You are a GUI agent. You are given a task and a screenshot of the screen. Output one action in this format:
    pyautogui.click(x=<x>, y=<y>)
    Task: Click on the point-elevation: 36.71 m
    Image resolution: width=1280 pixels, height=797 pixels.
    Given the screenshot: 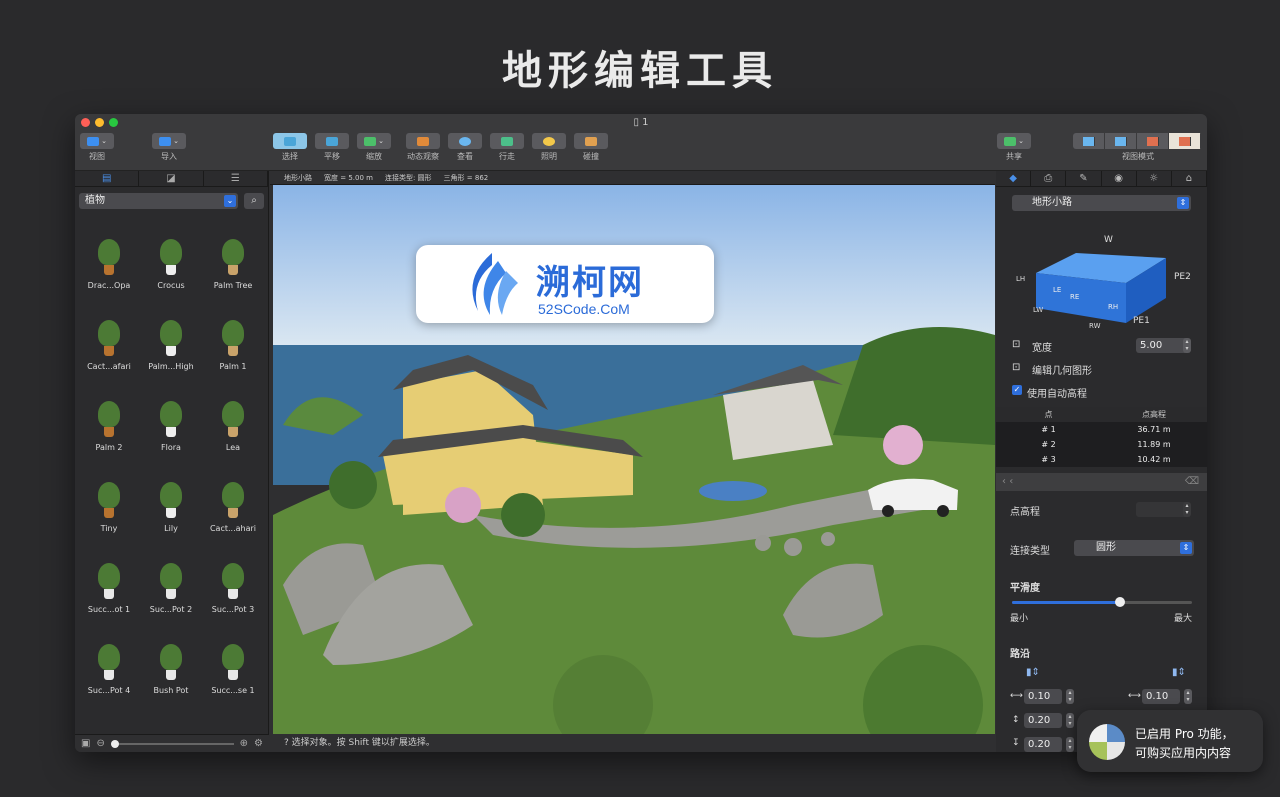 What is the action you would take?
    pyautogui.click(x=1154, y=429)
    